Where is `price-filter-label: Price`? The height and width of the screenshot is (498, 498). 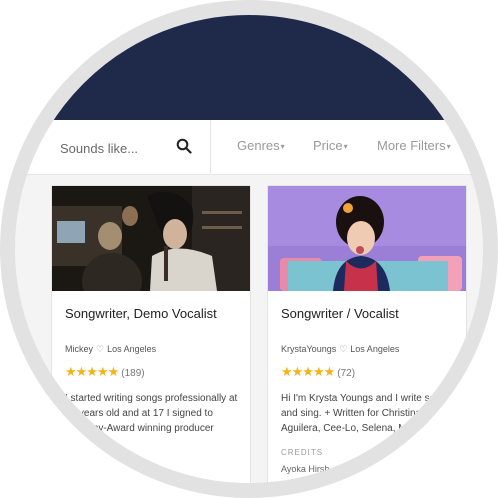 price-filter-label: Price is located at coordinates (328, 145).